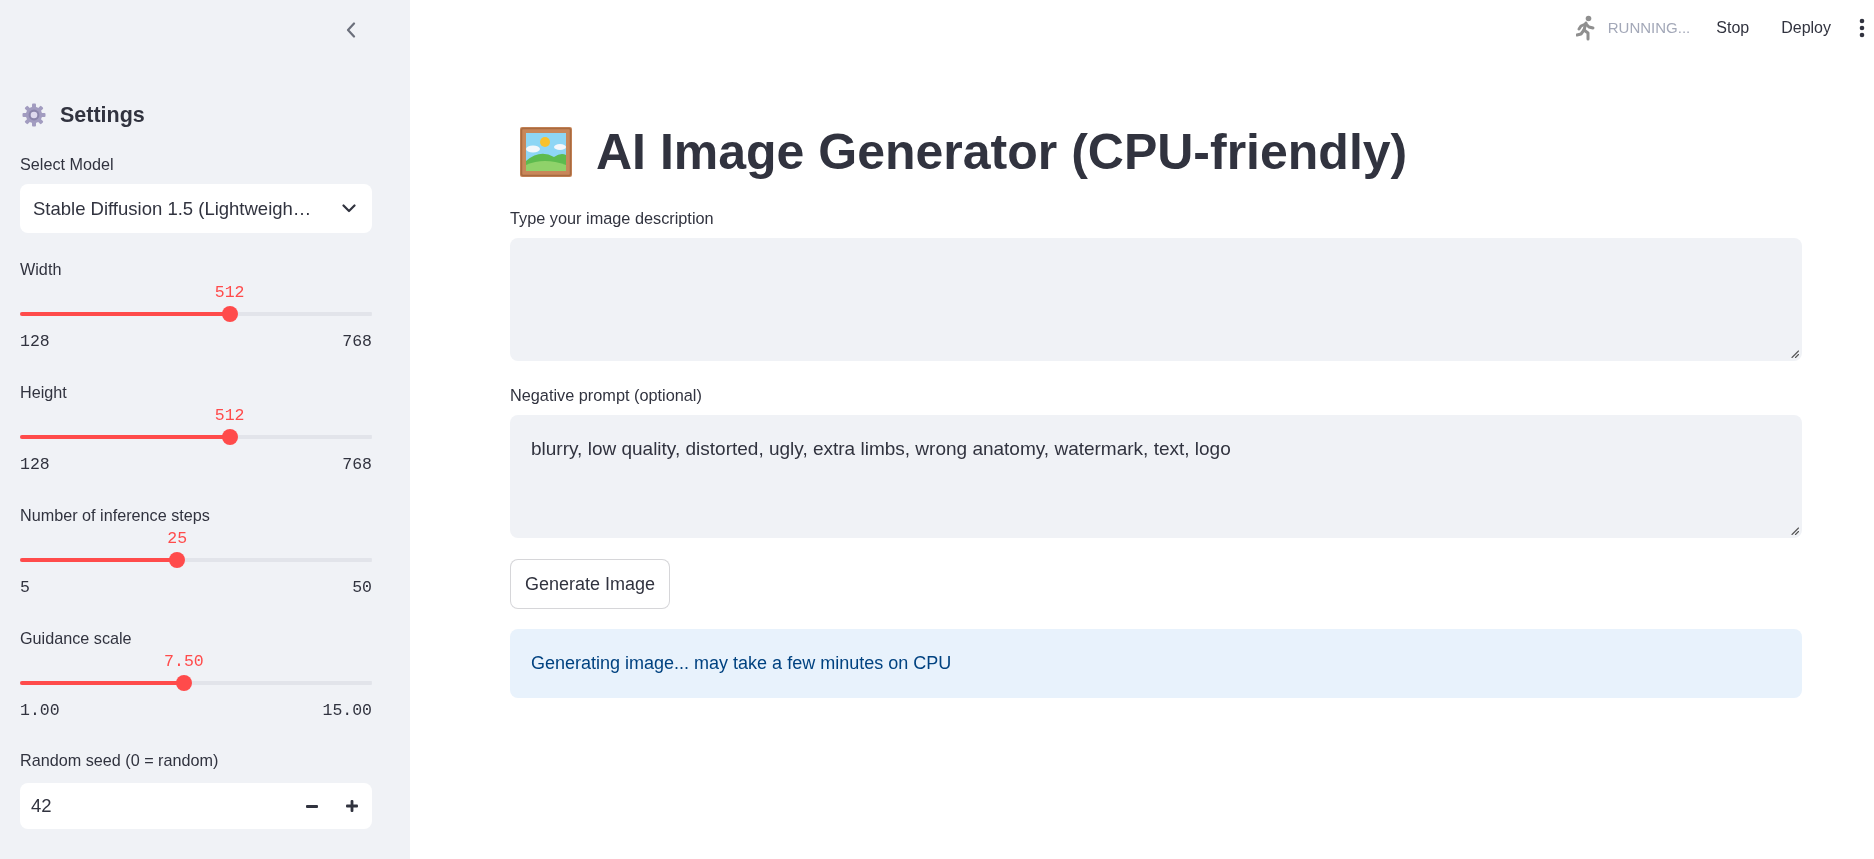 This screenshot has height=859, width=1874. Describe the element at coordinates (312, 806) in the screenshot. I see `minus-icon` at that location.